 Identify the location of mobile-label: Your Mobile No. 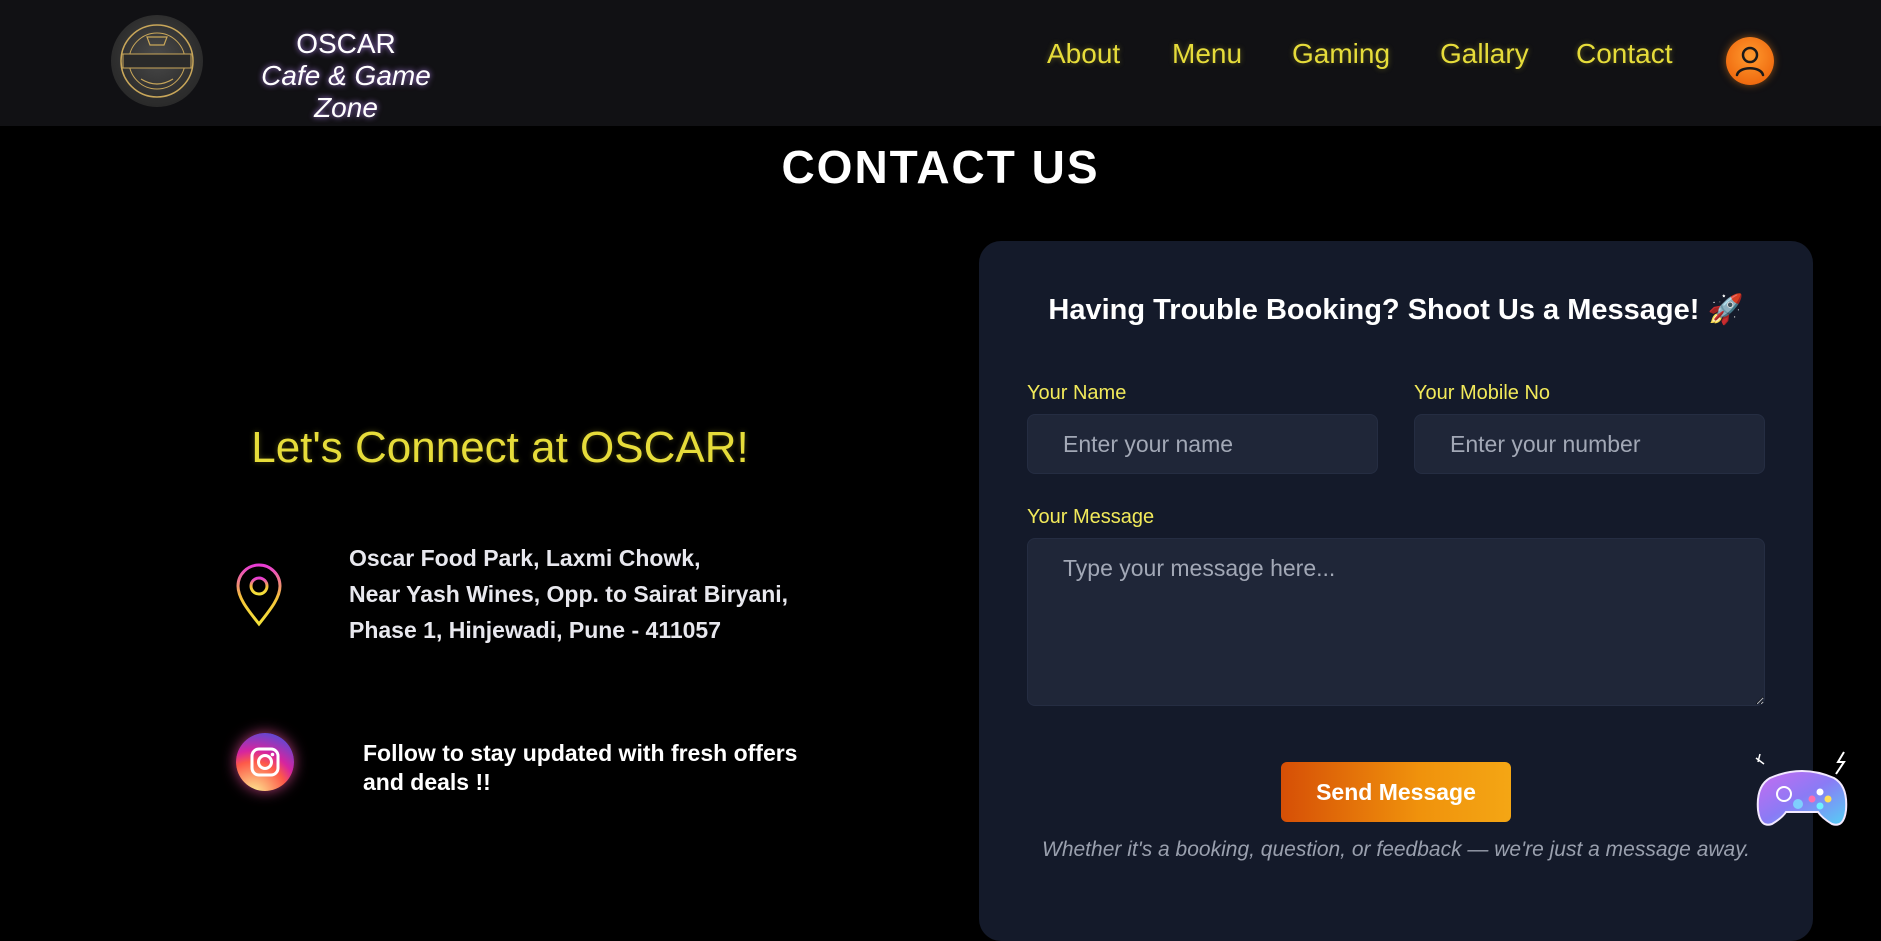
(1482, 393).